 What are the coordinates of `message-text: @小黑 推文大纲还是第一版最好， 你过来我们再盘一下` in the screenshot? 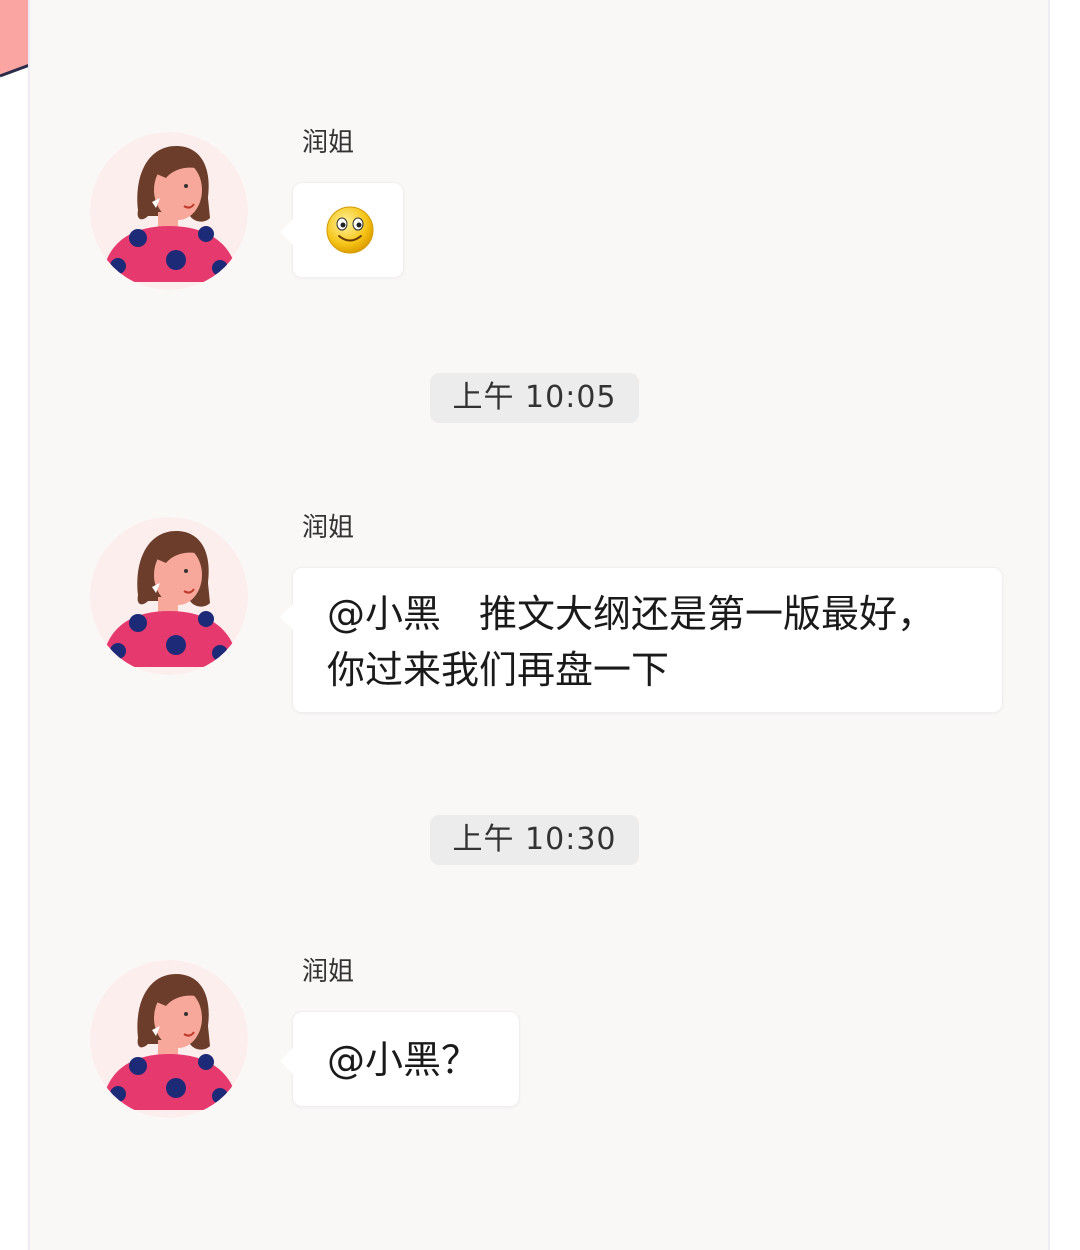 It's located at (631, 642).